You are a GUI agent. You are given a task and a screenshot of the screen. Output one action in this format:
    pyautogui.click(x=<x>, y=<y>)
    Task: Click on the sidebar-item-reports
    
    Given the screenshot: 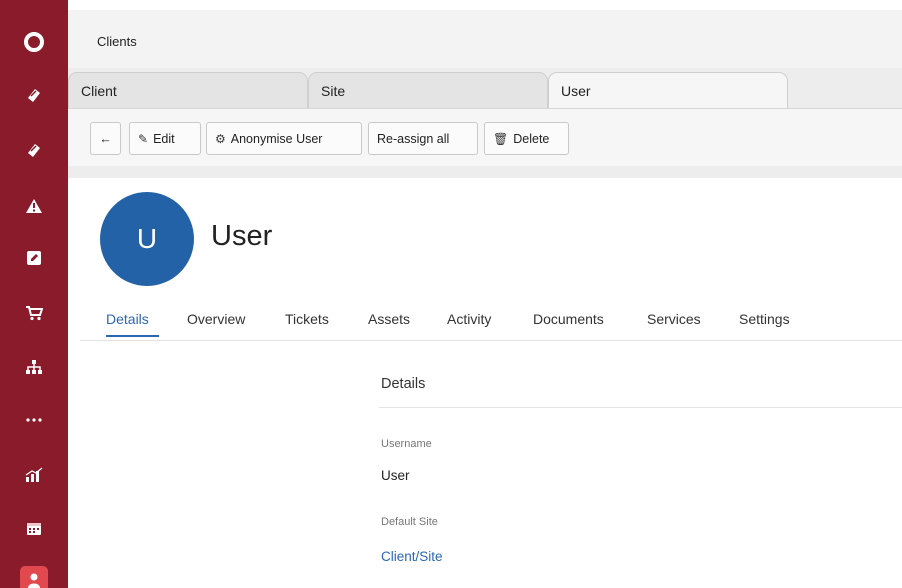 What is the action you would take?
    pyautogui.click(x=34, y=475)
    